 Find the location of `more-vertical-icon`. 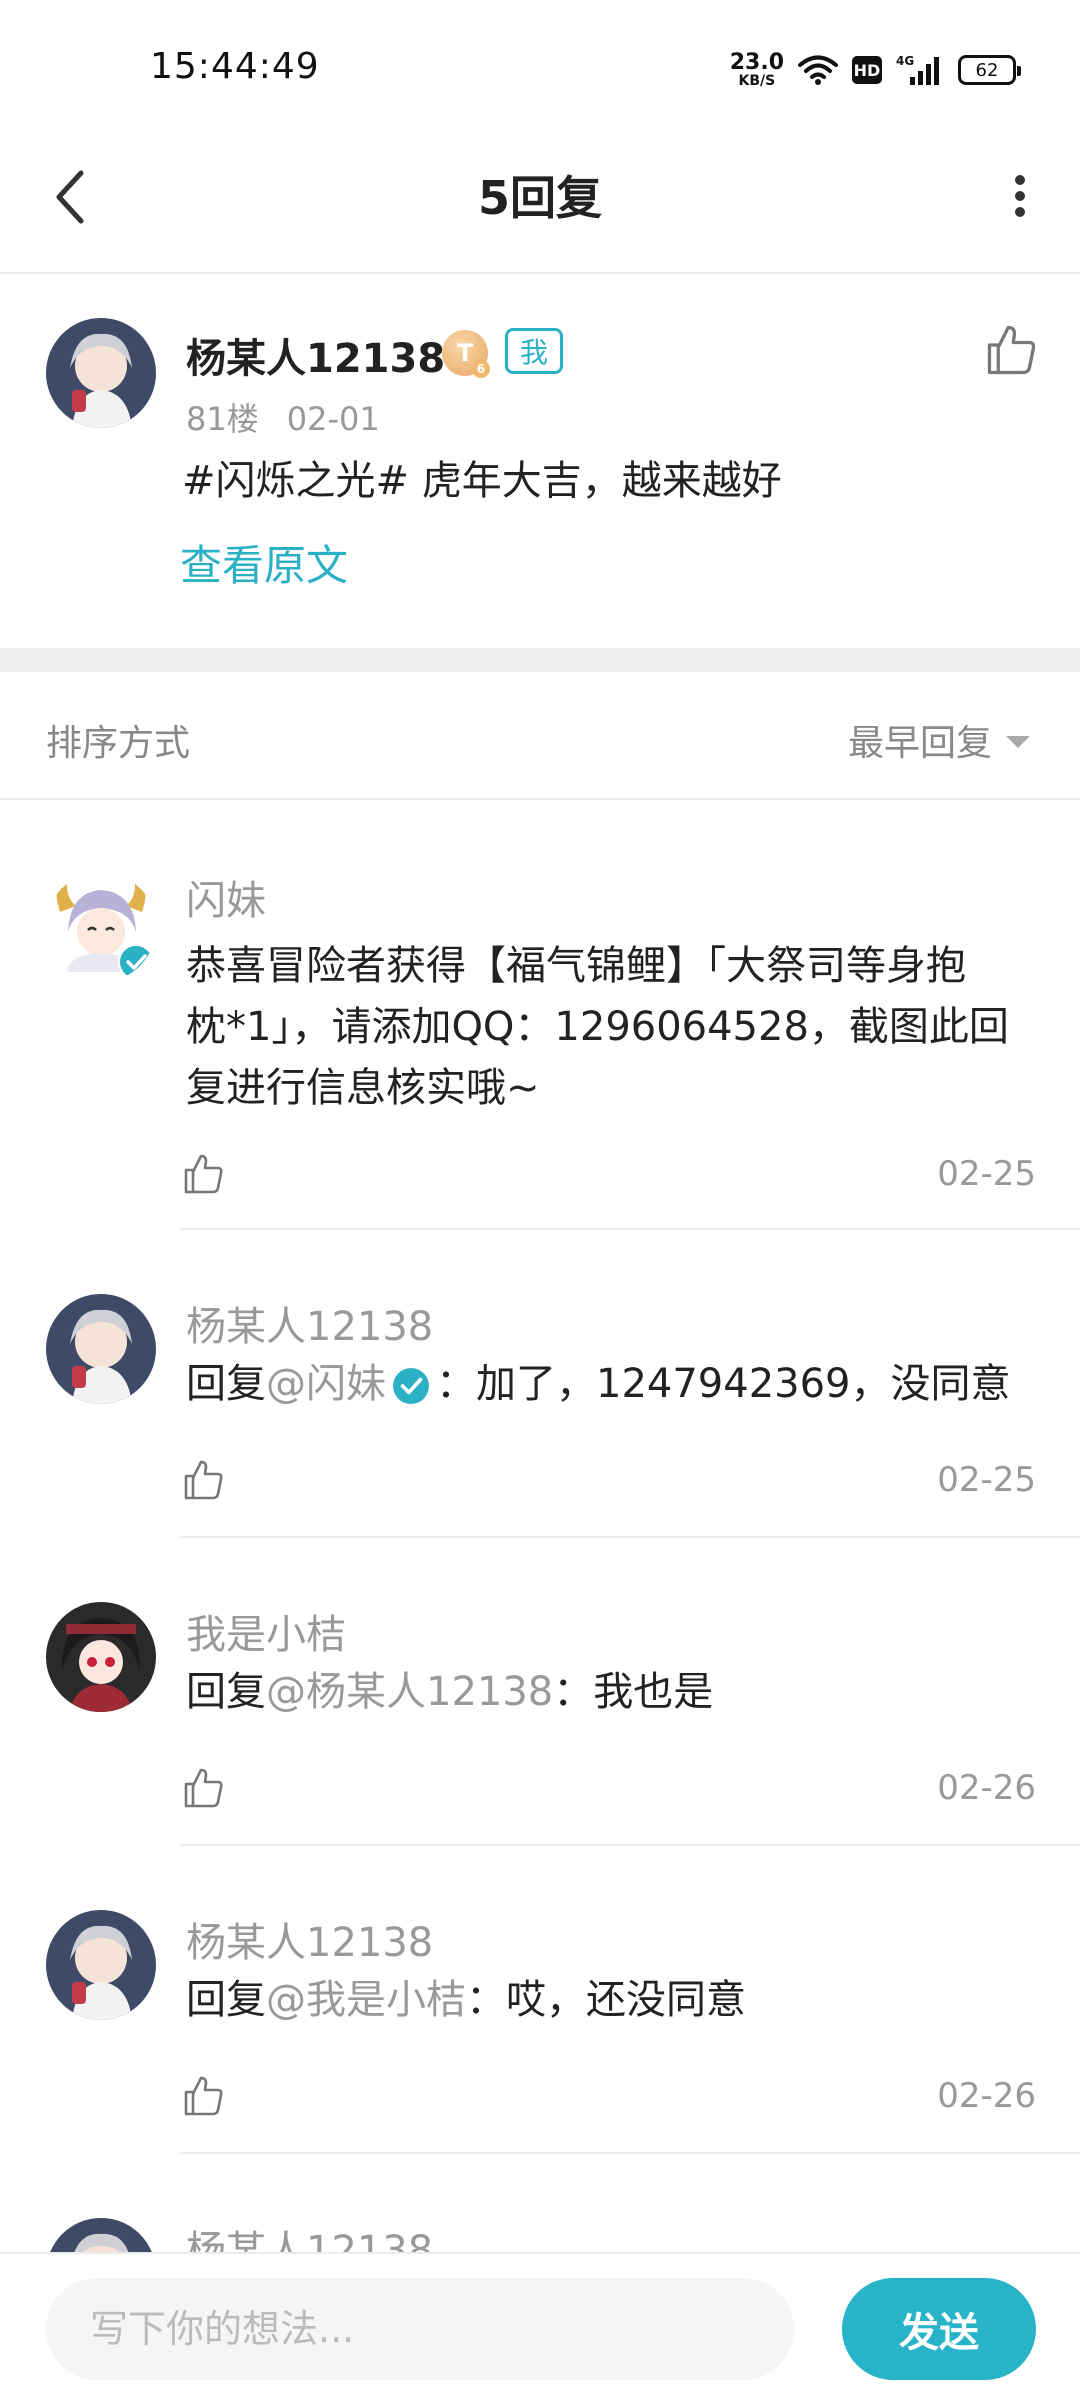

more-vertical-icon is located at coordinates (1020, 196).